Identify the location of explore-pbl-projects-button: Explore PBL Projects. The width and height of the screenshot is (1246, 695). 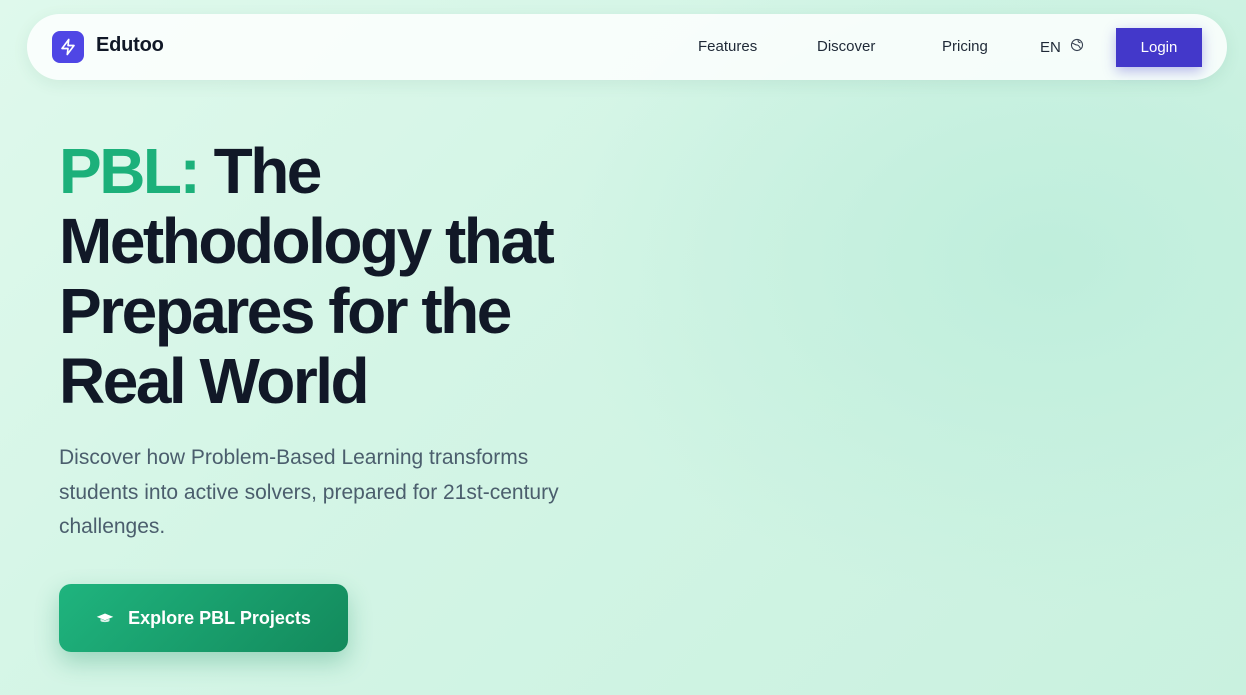
(203, 618).